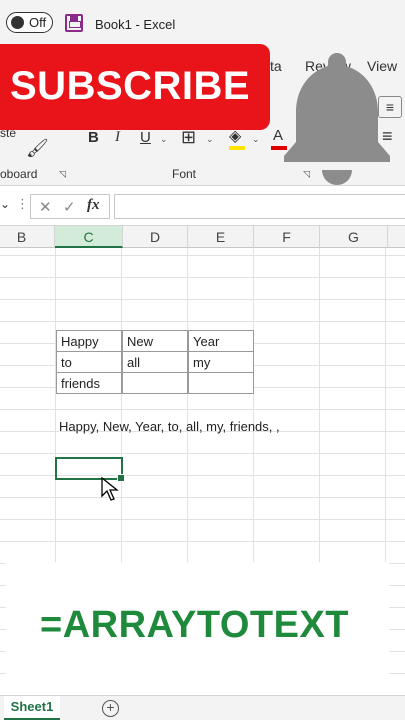 The image size is (405, 720). Describe the element at coordinates (22, 204) in the screenshot. I see `more-icon: ⋮` at that location.